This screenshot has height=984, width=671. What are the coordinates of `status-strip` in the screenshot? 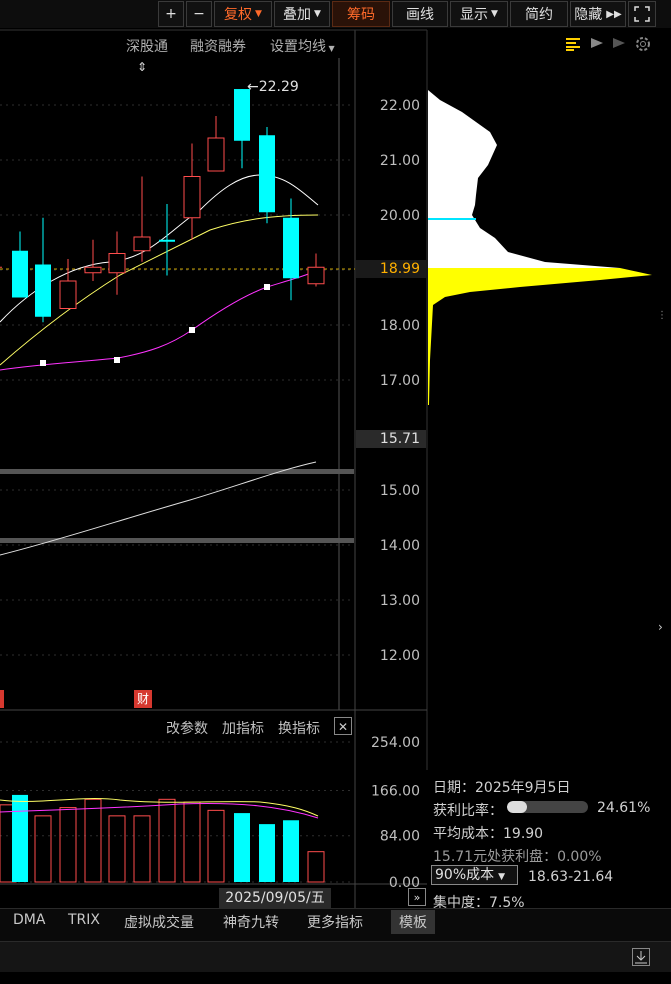 It's located at (335, 956).